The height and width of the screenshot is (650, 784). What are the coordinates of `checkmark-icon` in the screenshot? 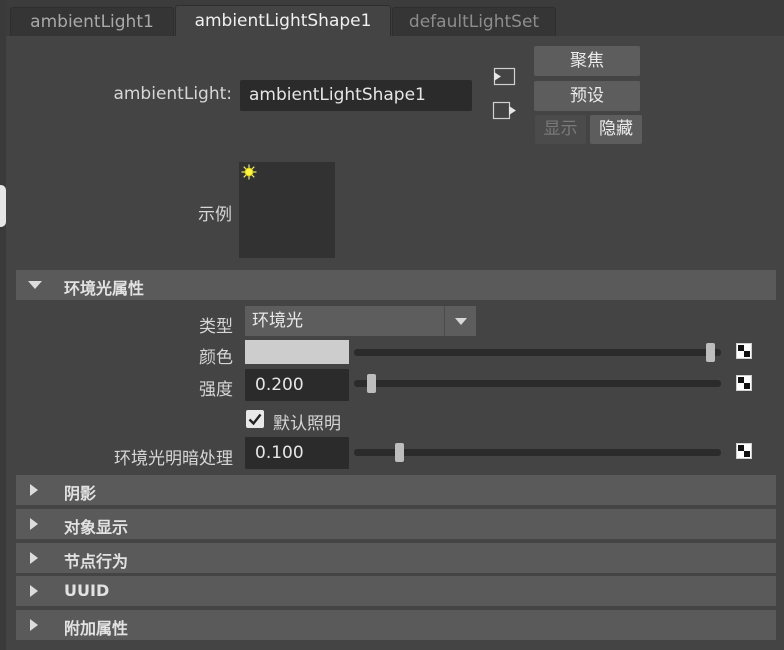 It's located at (255, 419).